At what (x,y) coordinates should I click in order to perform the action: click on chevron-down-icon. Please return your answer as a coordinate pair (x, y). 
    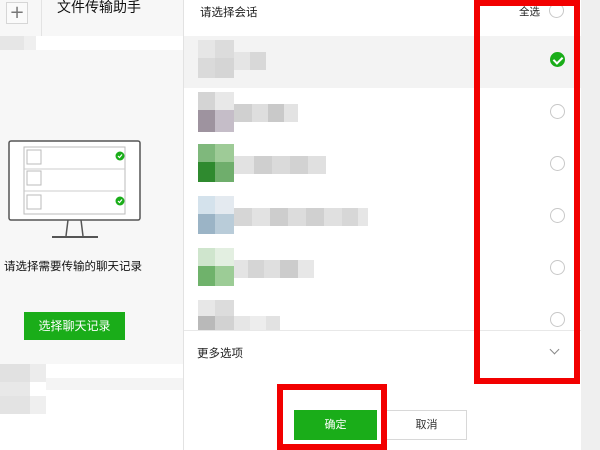
    Looking at the image, I should click on (554, 349).